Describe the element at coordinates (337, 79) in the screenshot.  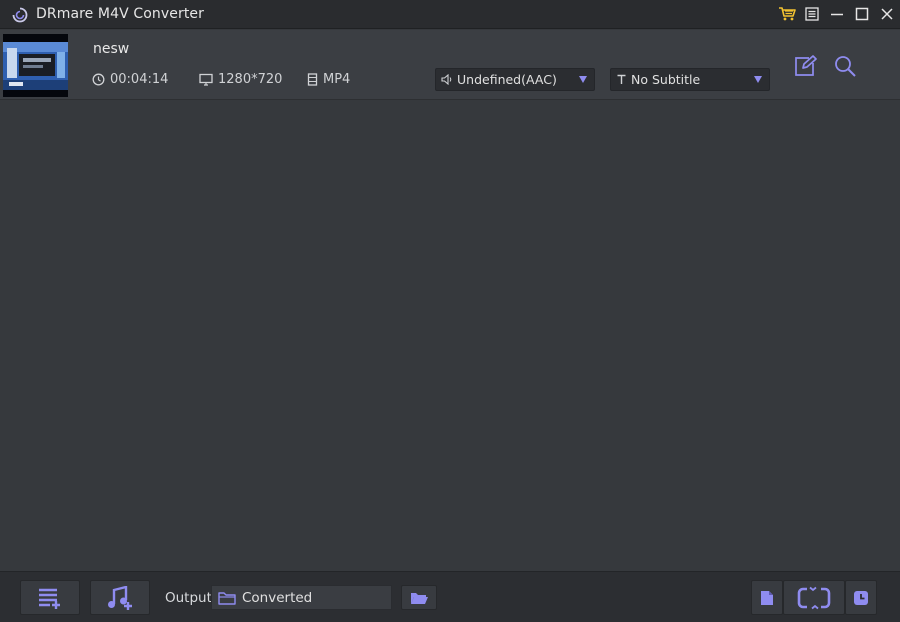
I see `format-text: MP4` at that location.